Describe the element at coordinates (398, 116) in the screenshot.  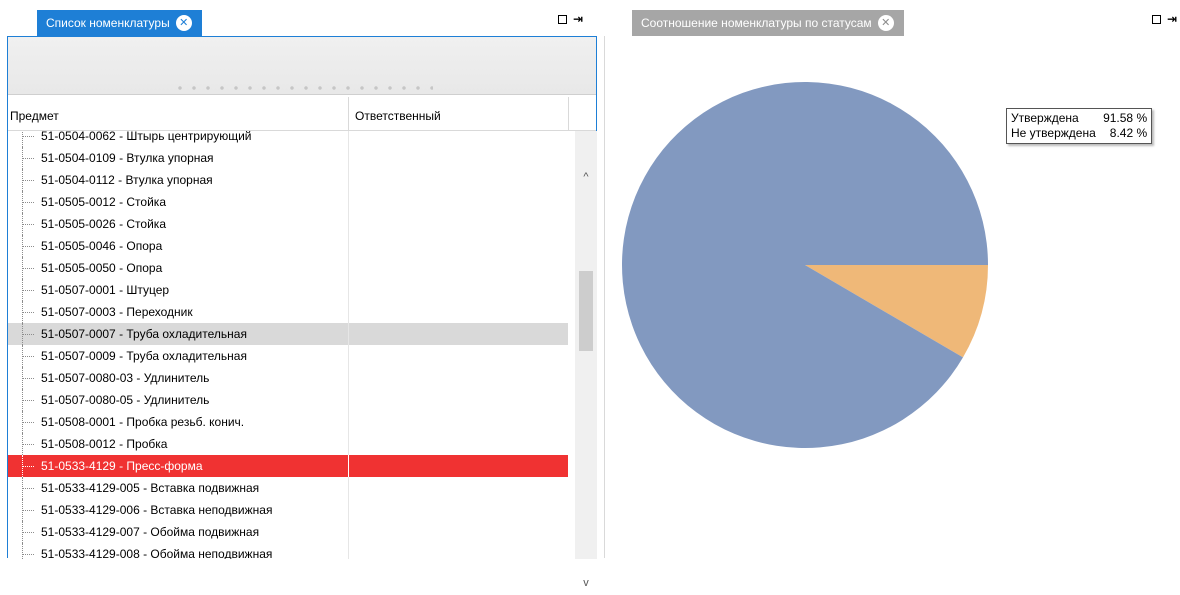
I see `column-header-responsible: Ответственный` at that location.